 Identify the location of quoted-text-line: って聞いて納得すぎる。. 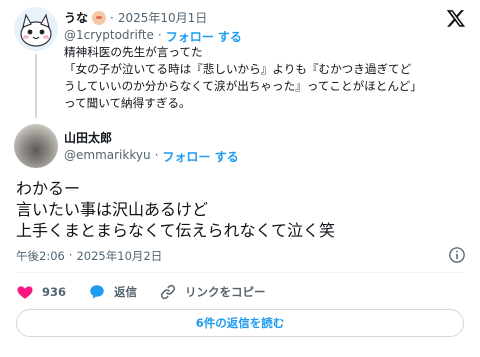
(127, 103).